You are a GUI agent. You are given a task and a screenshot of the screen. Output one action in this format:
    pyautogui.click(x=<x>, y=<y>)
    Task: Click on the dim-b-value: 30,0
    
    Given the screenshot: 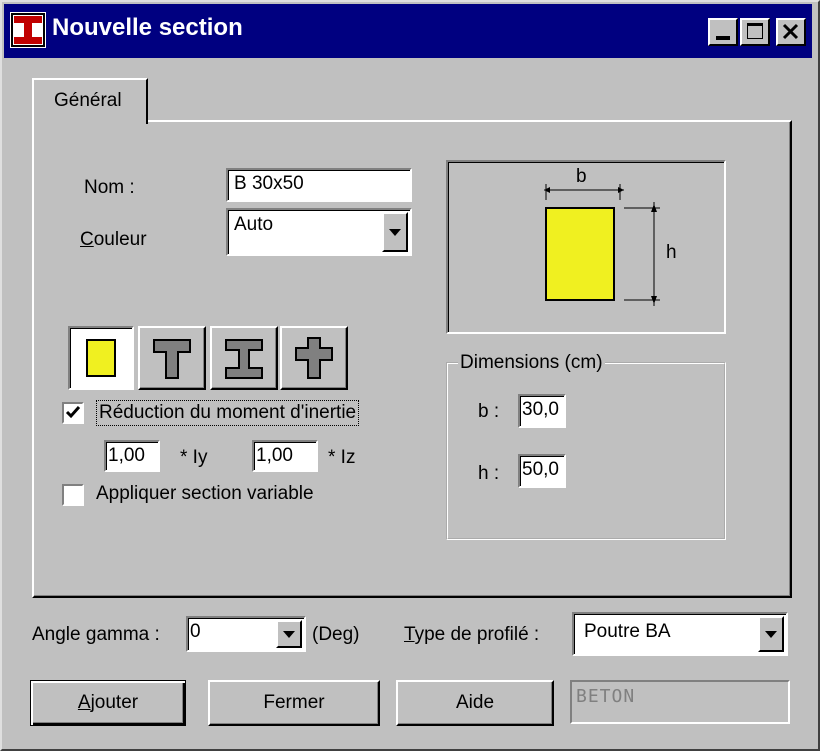 What is the action you would take?
    pyautogui.click(x=540, y=409)
    